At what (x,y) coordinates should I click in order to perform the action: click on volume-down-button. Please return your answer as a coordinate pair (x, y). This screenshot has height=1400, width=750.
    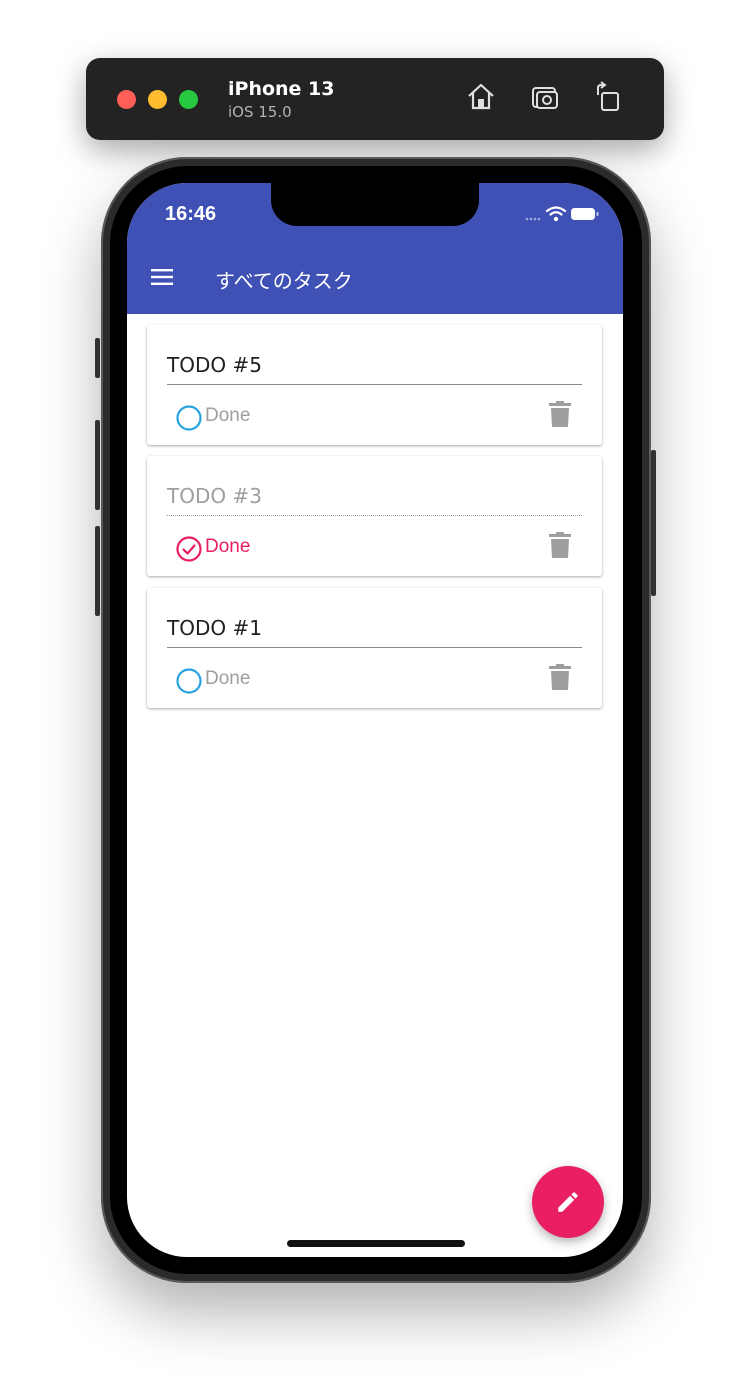
    Looking at the image, I should click on (97, 571).